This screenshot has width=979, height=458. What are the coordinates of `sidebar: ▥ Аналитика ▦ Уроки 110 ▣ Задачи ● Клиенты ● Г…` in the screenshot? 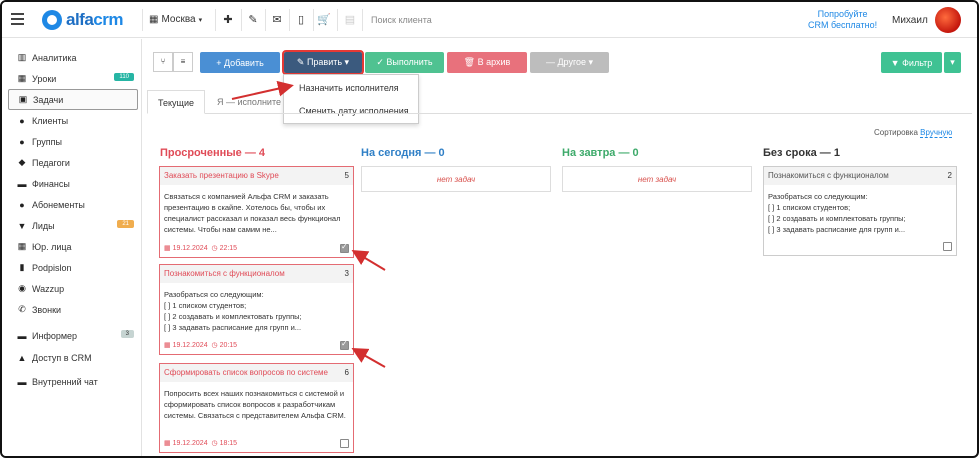 It's located at (72, 247).